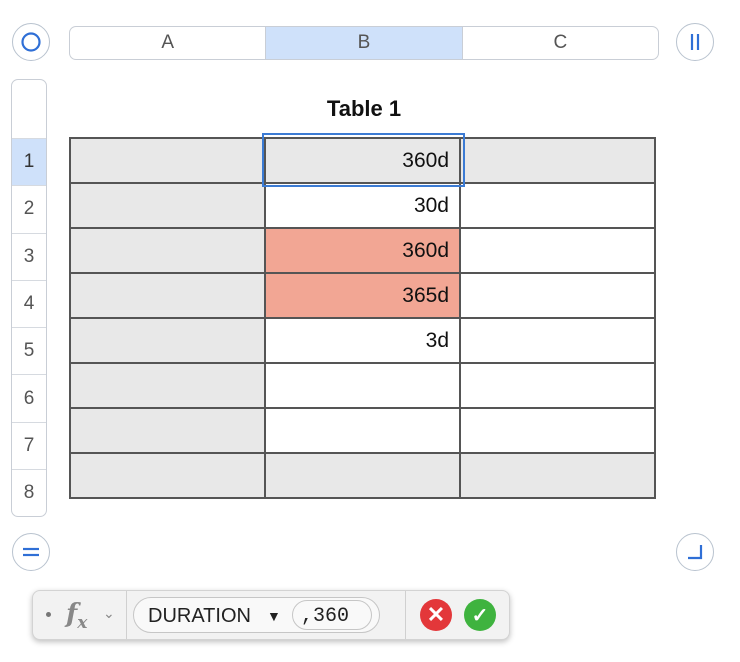 Image resolution: width=740 pixels, height=662 pixels. What do you see at coordinates (167, 250) in the screenshot?
I see `cell-a3` at bounding box center [167, 250].